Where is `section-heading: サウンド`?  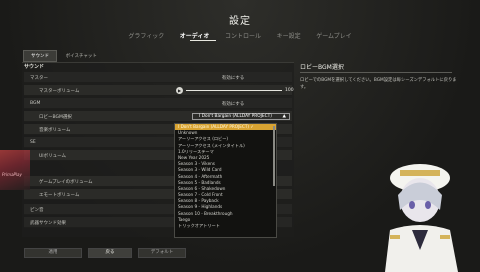
section-heading: サウンド is located at coordinates (34, 67).